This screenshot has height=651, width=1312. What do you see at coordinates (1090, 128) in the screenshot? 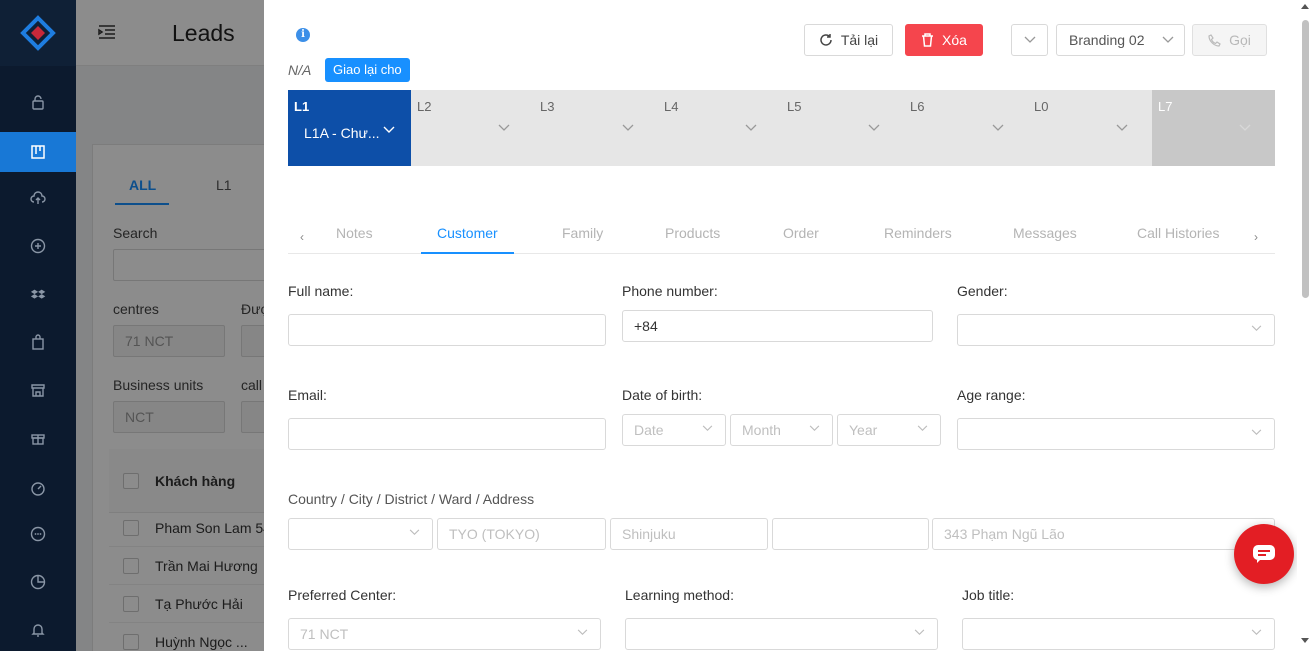
I see `level-l0: L0` at bounding box center [1090, 128].